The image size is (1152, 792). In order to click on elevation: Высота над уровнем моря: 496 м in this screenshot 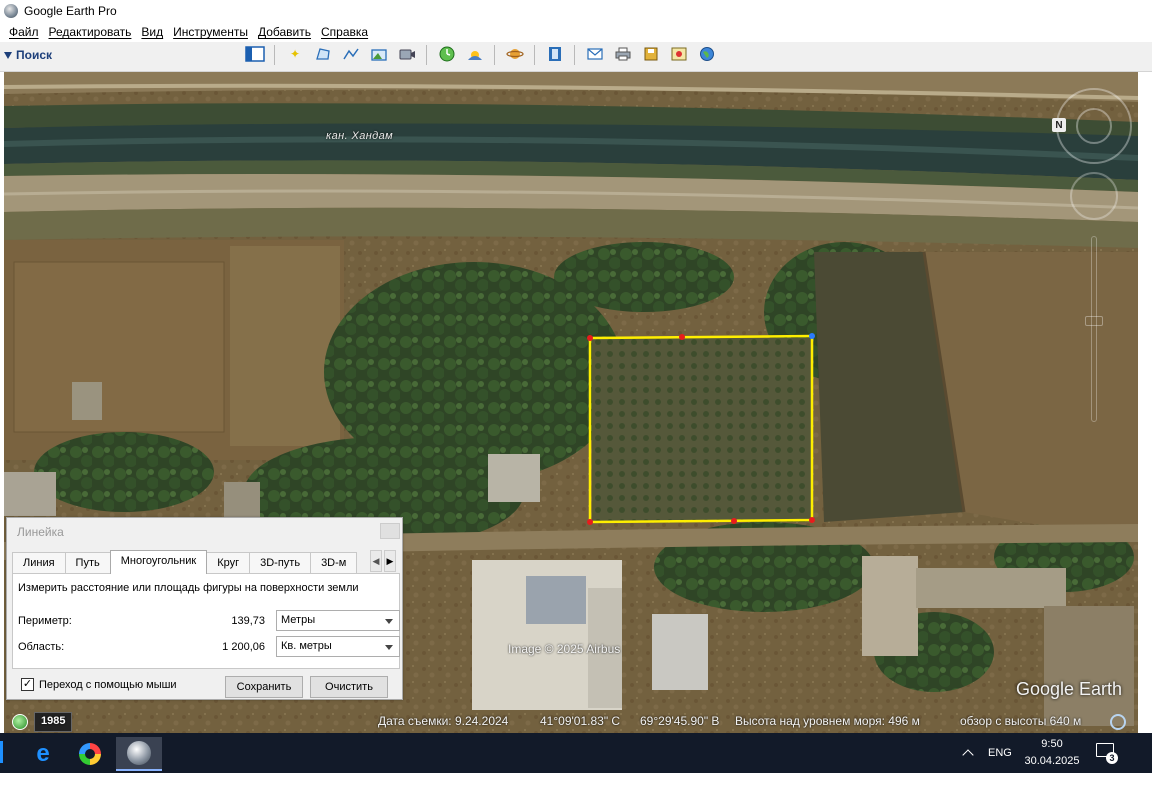, I will do `click(827, 721)`.